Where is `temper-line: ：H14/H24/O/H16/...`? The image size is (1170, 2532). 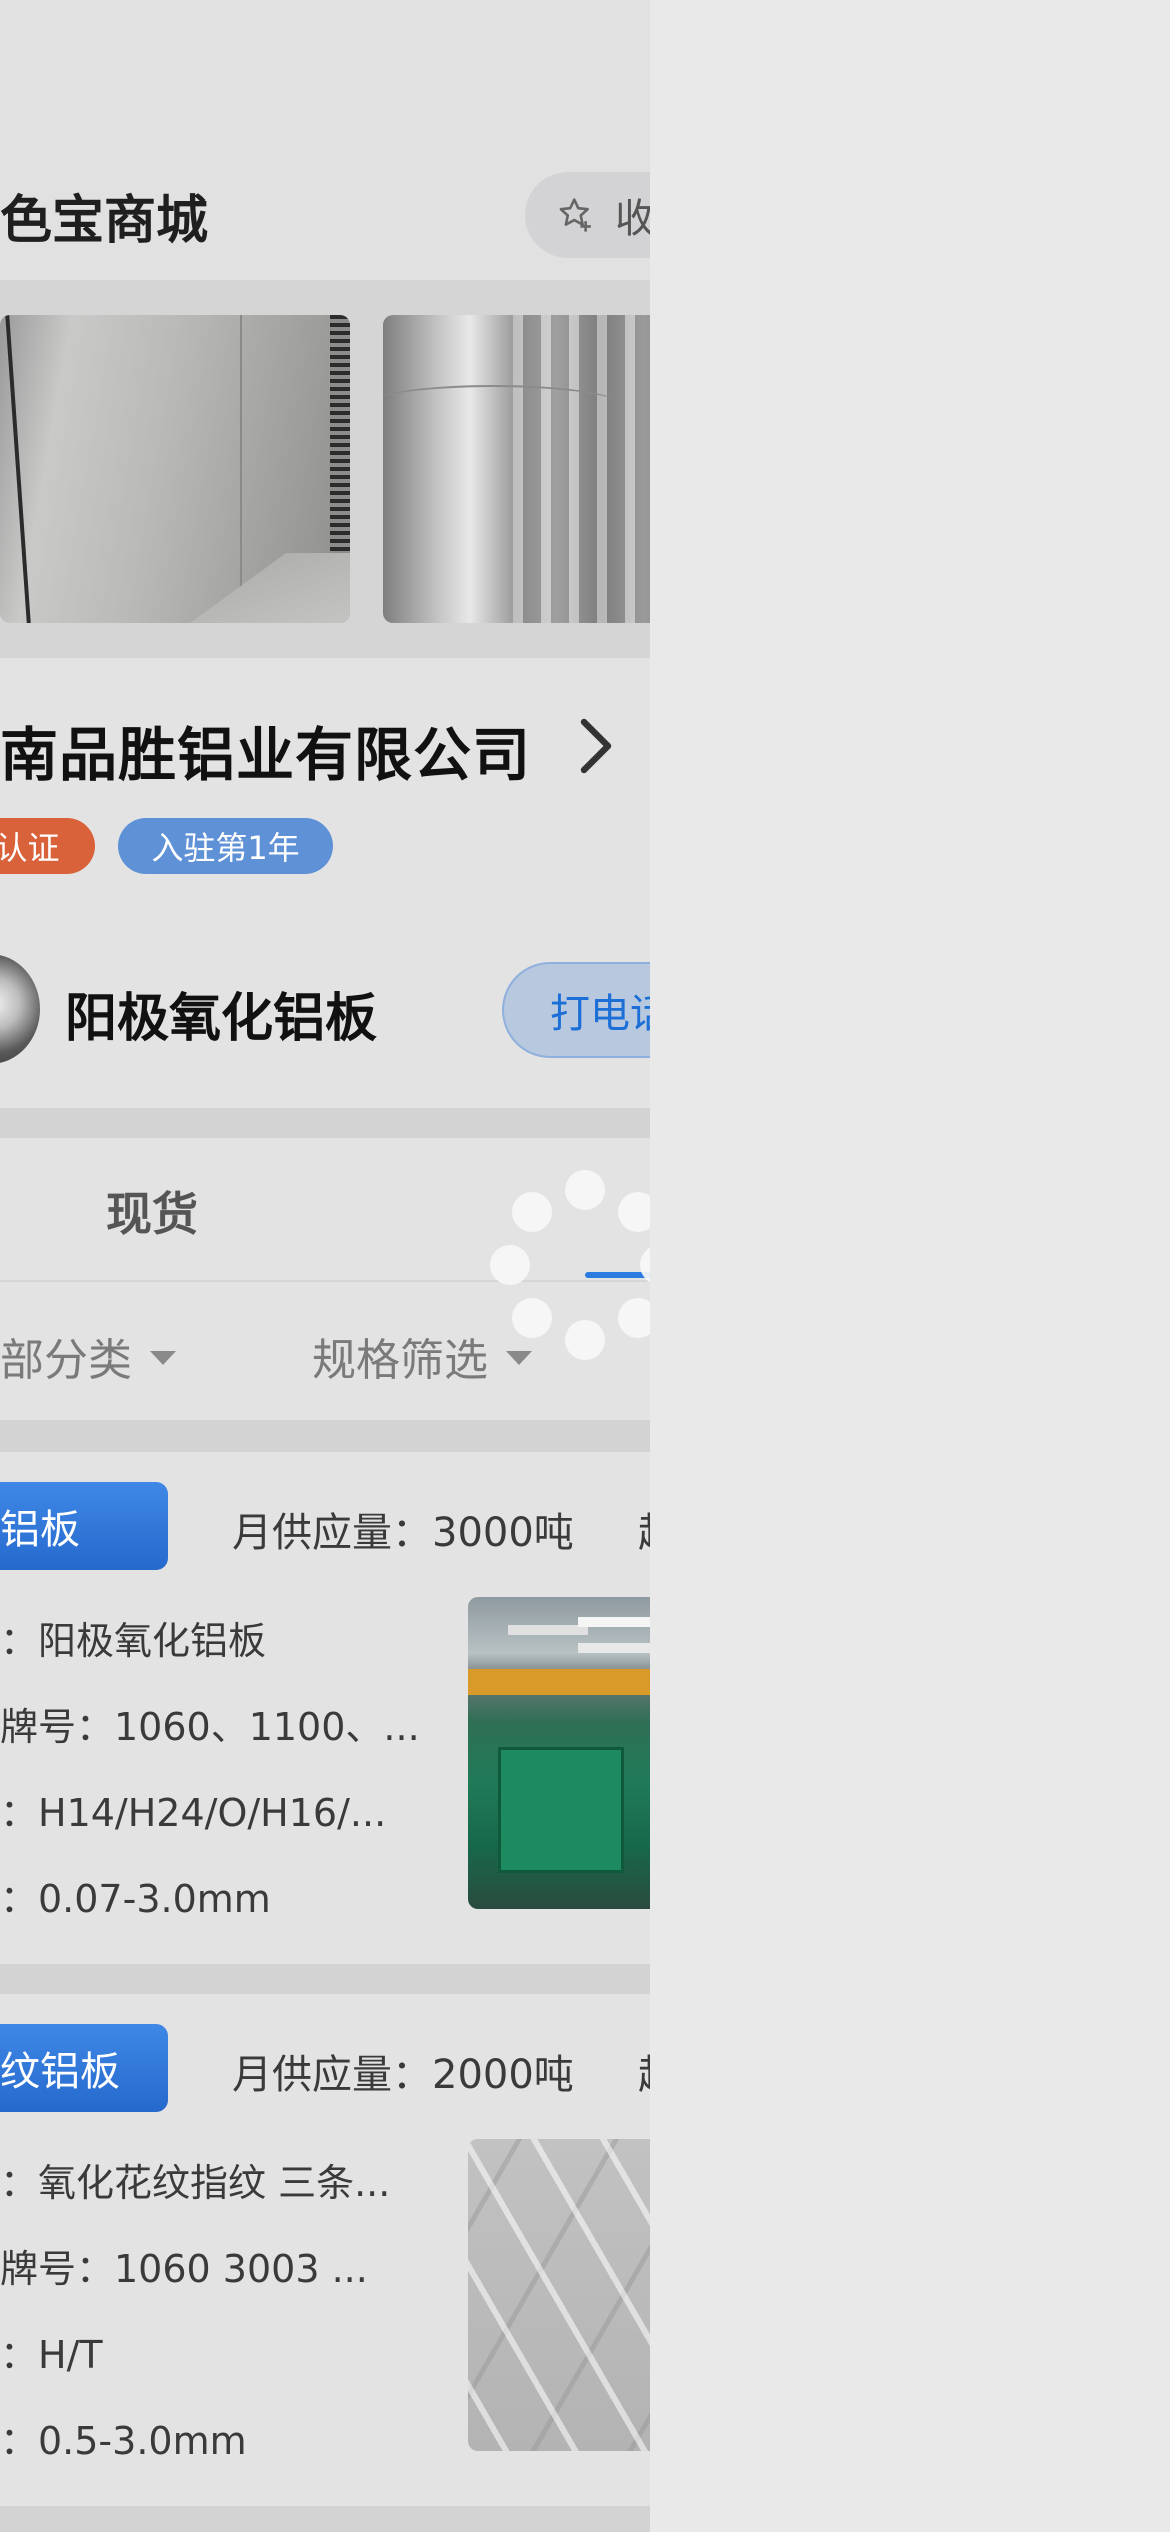 temper-line: ：H14/H24/O/H16/... is located at coordinates (193, 1813).